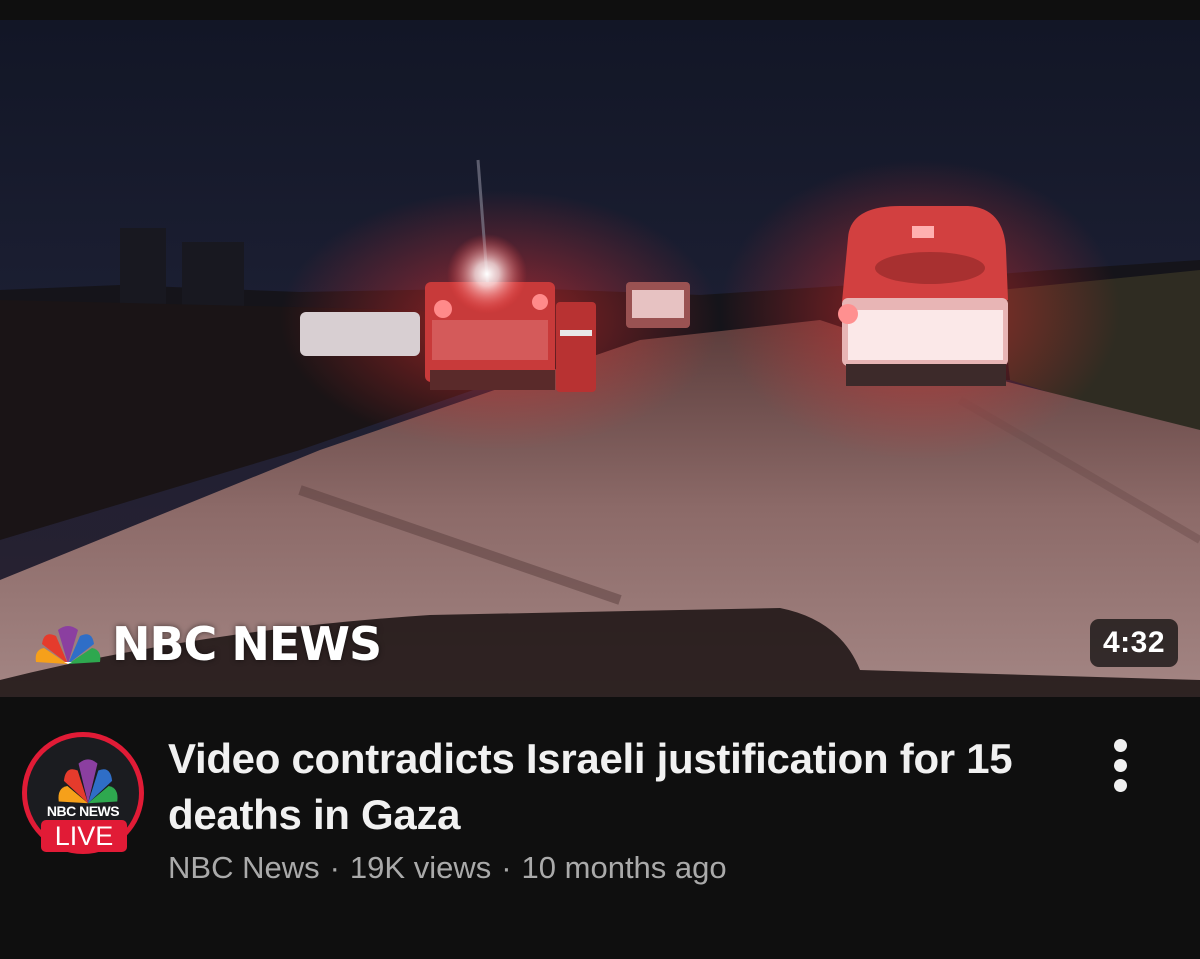  Describe the element at coordinates (244, 867) in the screenshot. I see `channel-name: NBC News` at that location.